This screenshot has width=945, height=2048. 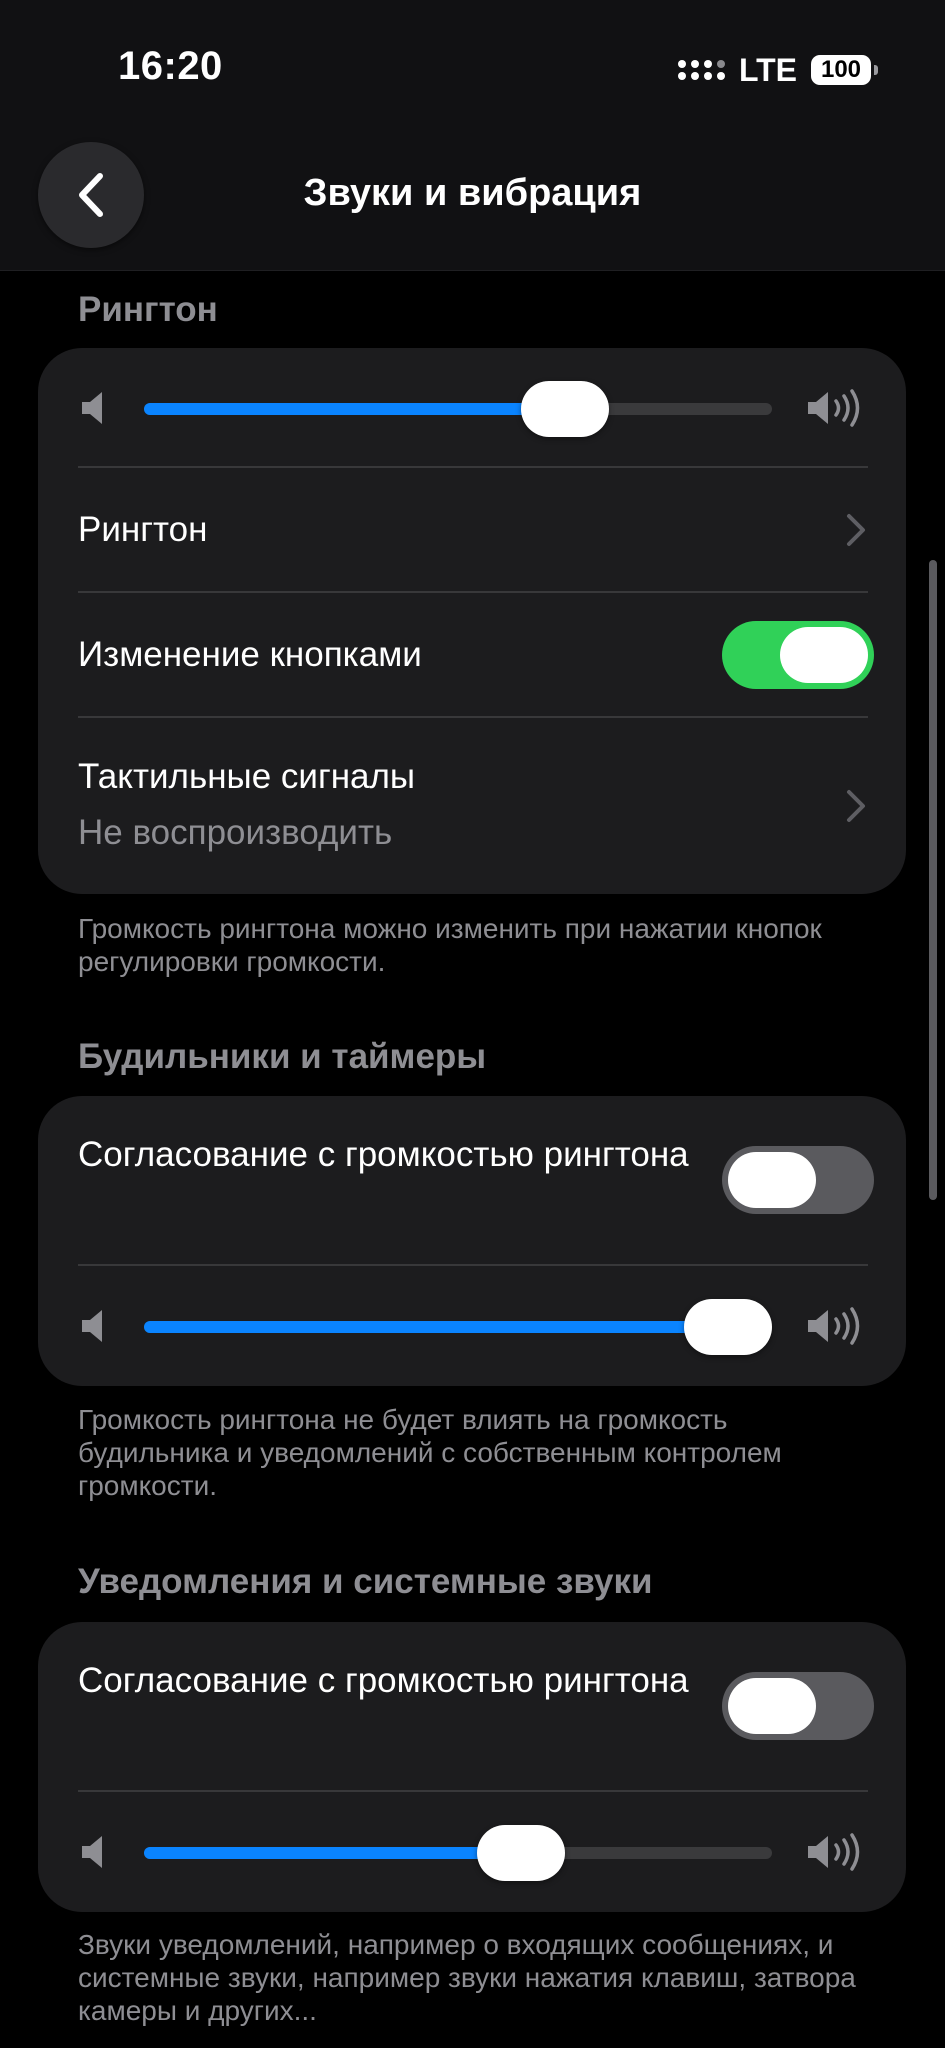 I want to click on page-title: Звуки и вибрация, so click(x=472, y=193).